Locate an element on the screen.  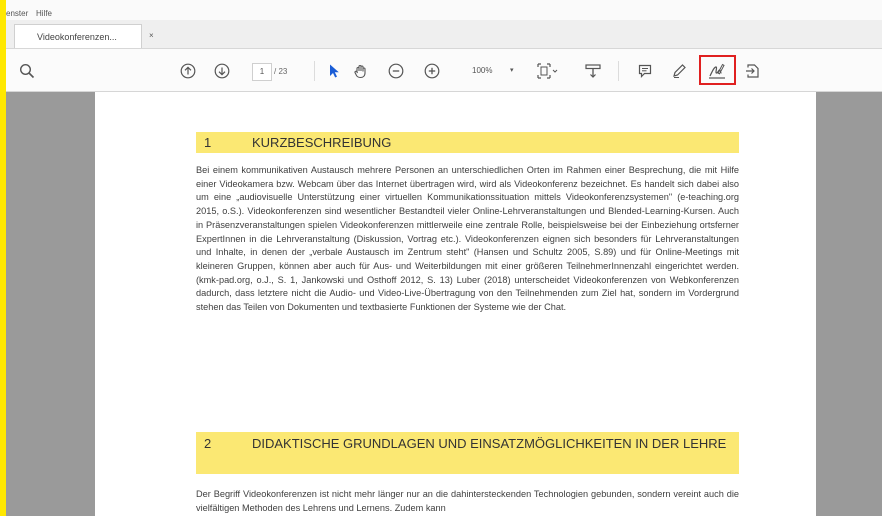
comment-icon is located at coordinates (645, 71).